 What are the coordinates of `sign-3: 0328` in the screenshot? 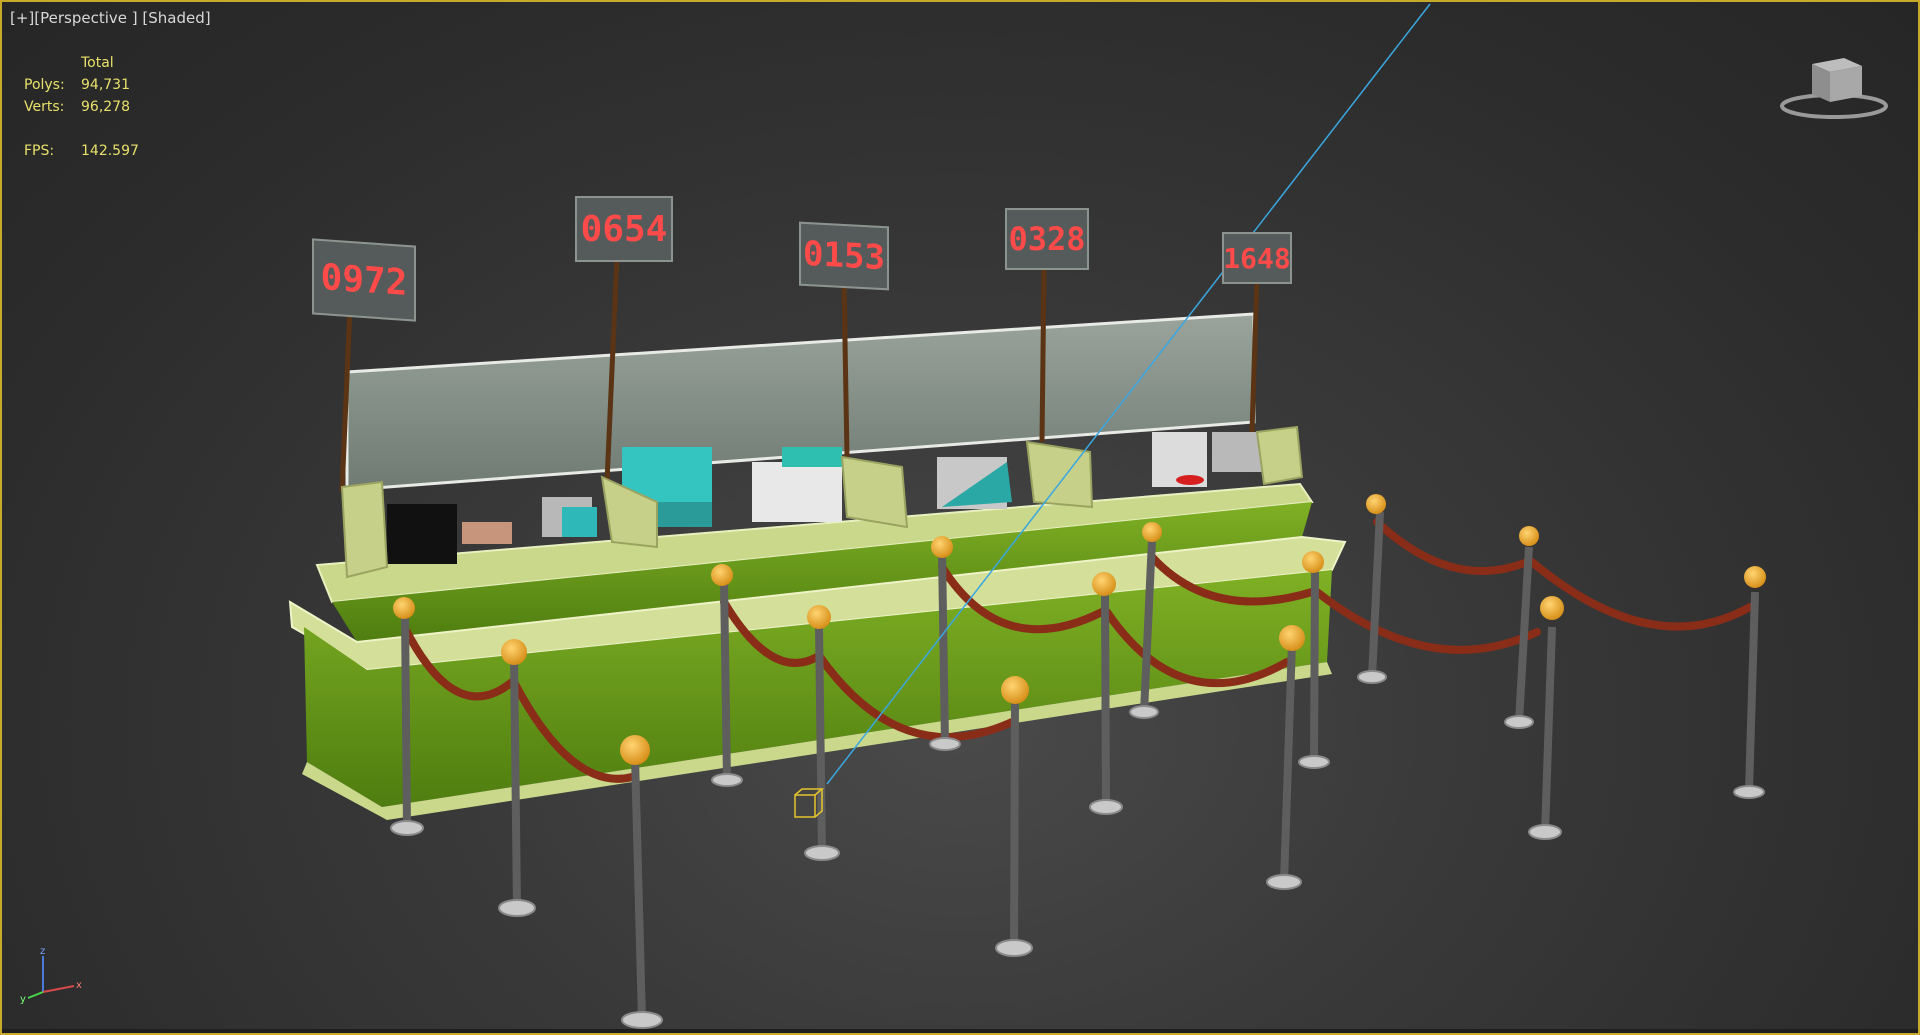 It's located at (1047, 239).